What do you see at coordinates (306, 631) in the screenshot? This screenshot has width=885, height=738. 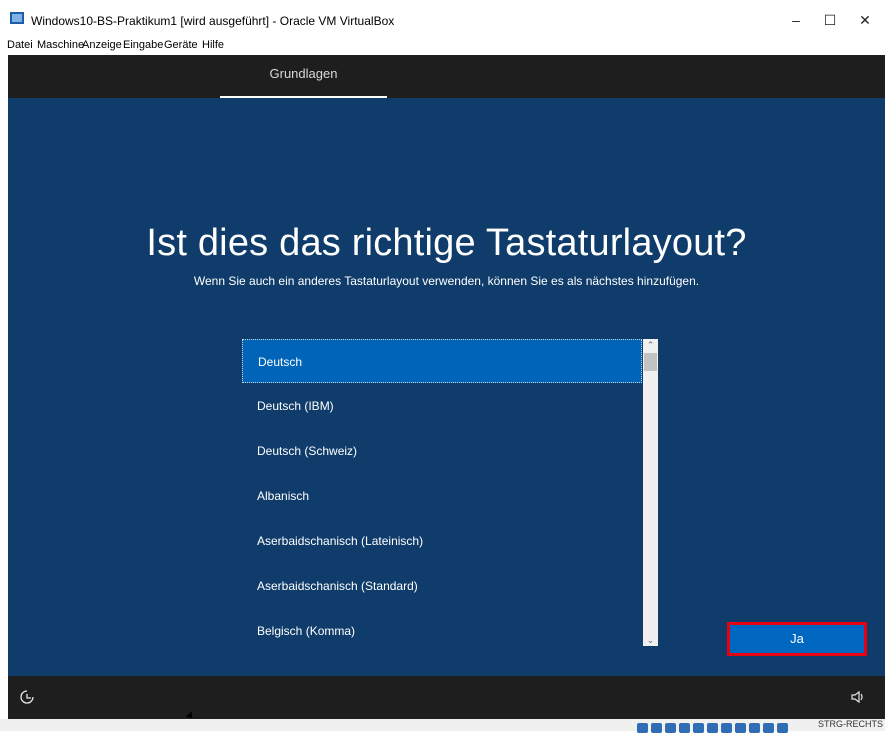 I see `list-item-label: Belgisch (Komma)` at bounding box center [306, 631].